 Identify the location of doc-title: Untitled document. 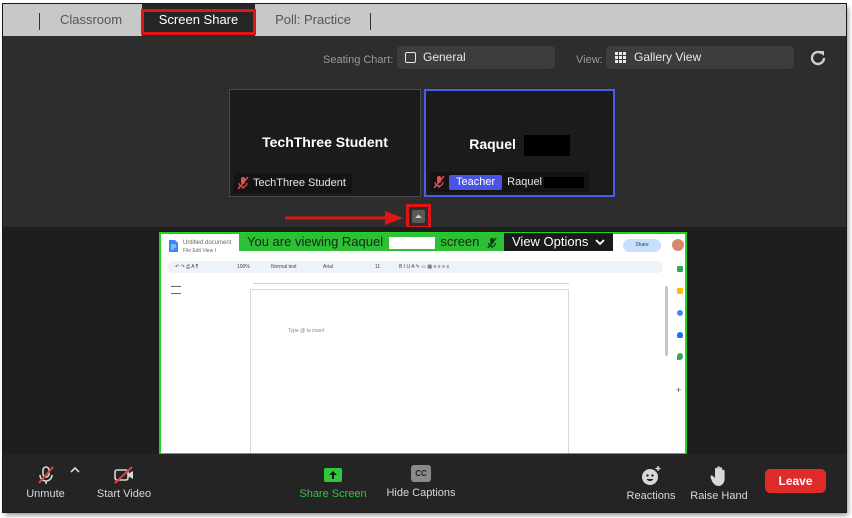
(207, 243).